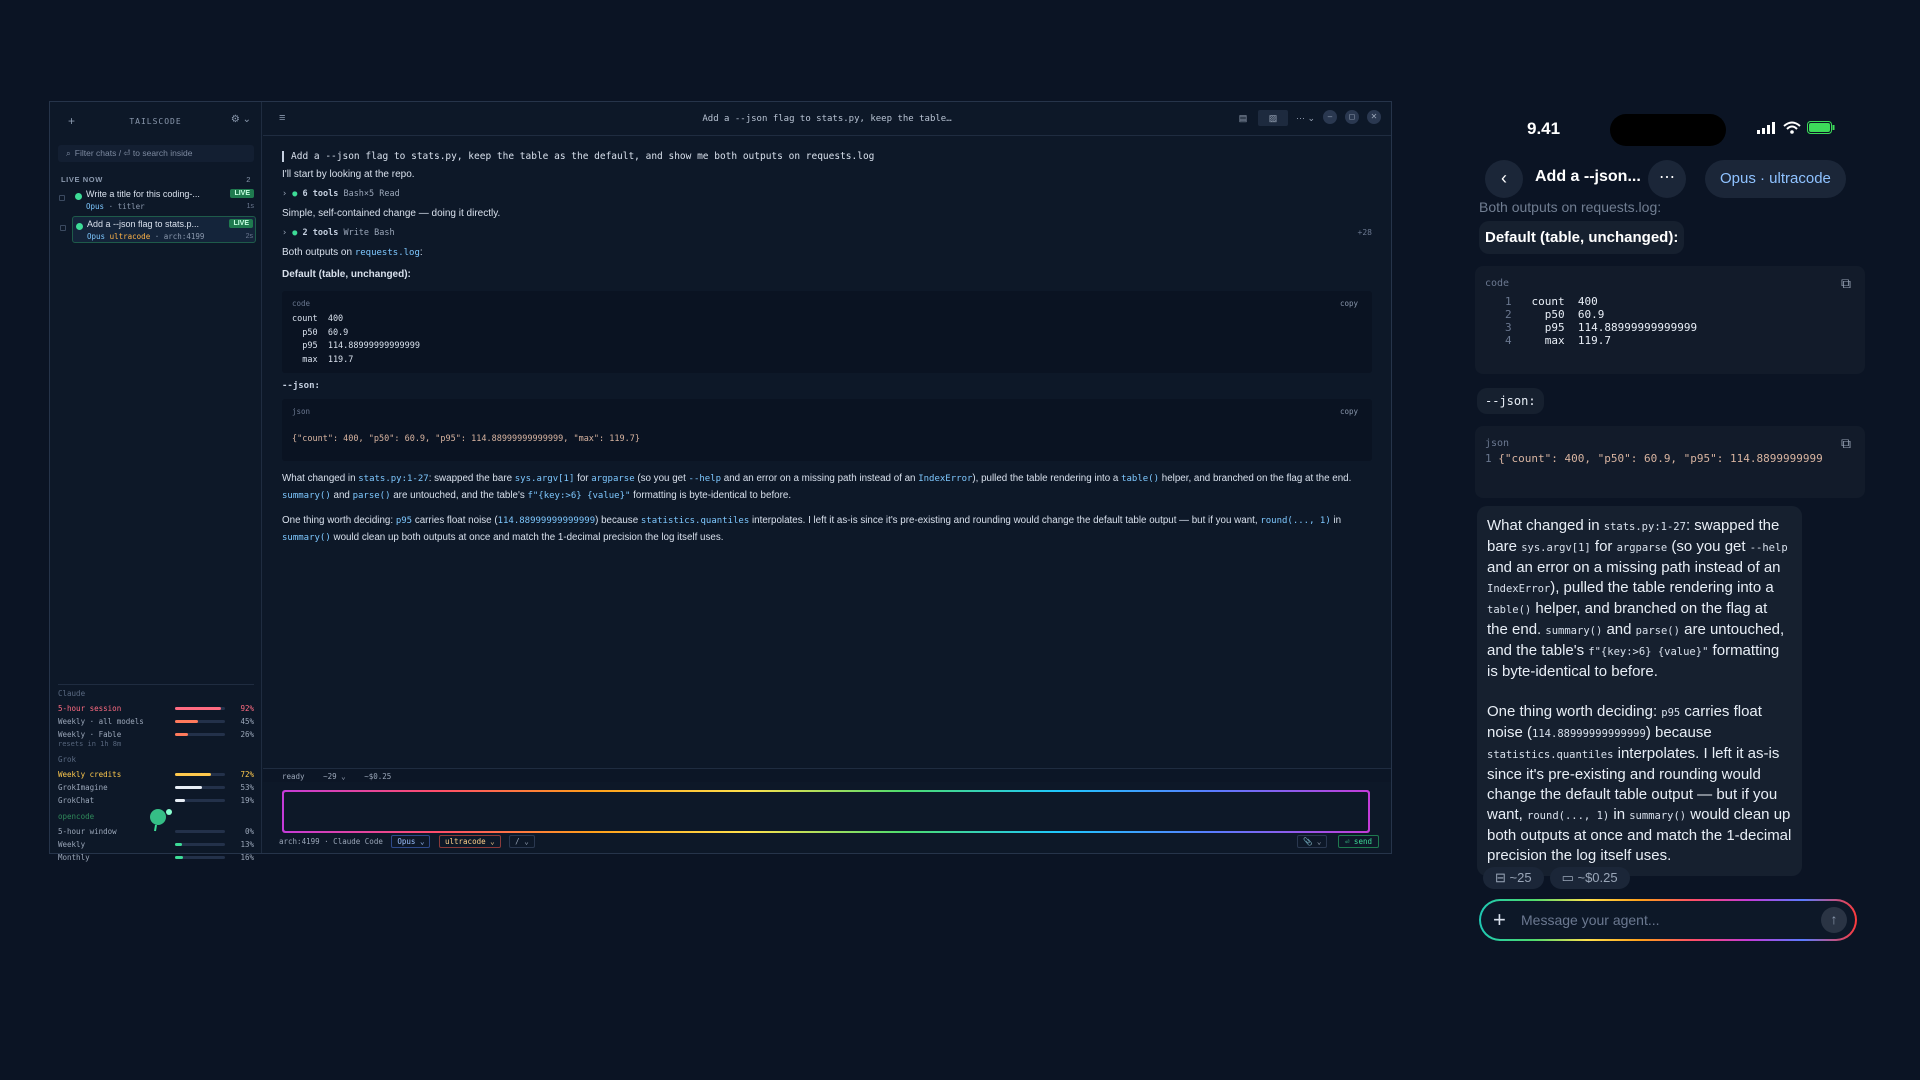 This screenshot has width=1920, height=1080. What do you see at coordinates (1508, 314) in the screenshot?
I see `line-number: 2` at bounding box center [1508, 314].